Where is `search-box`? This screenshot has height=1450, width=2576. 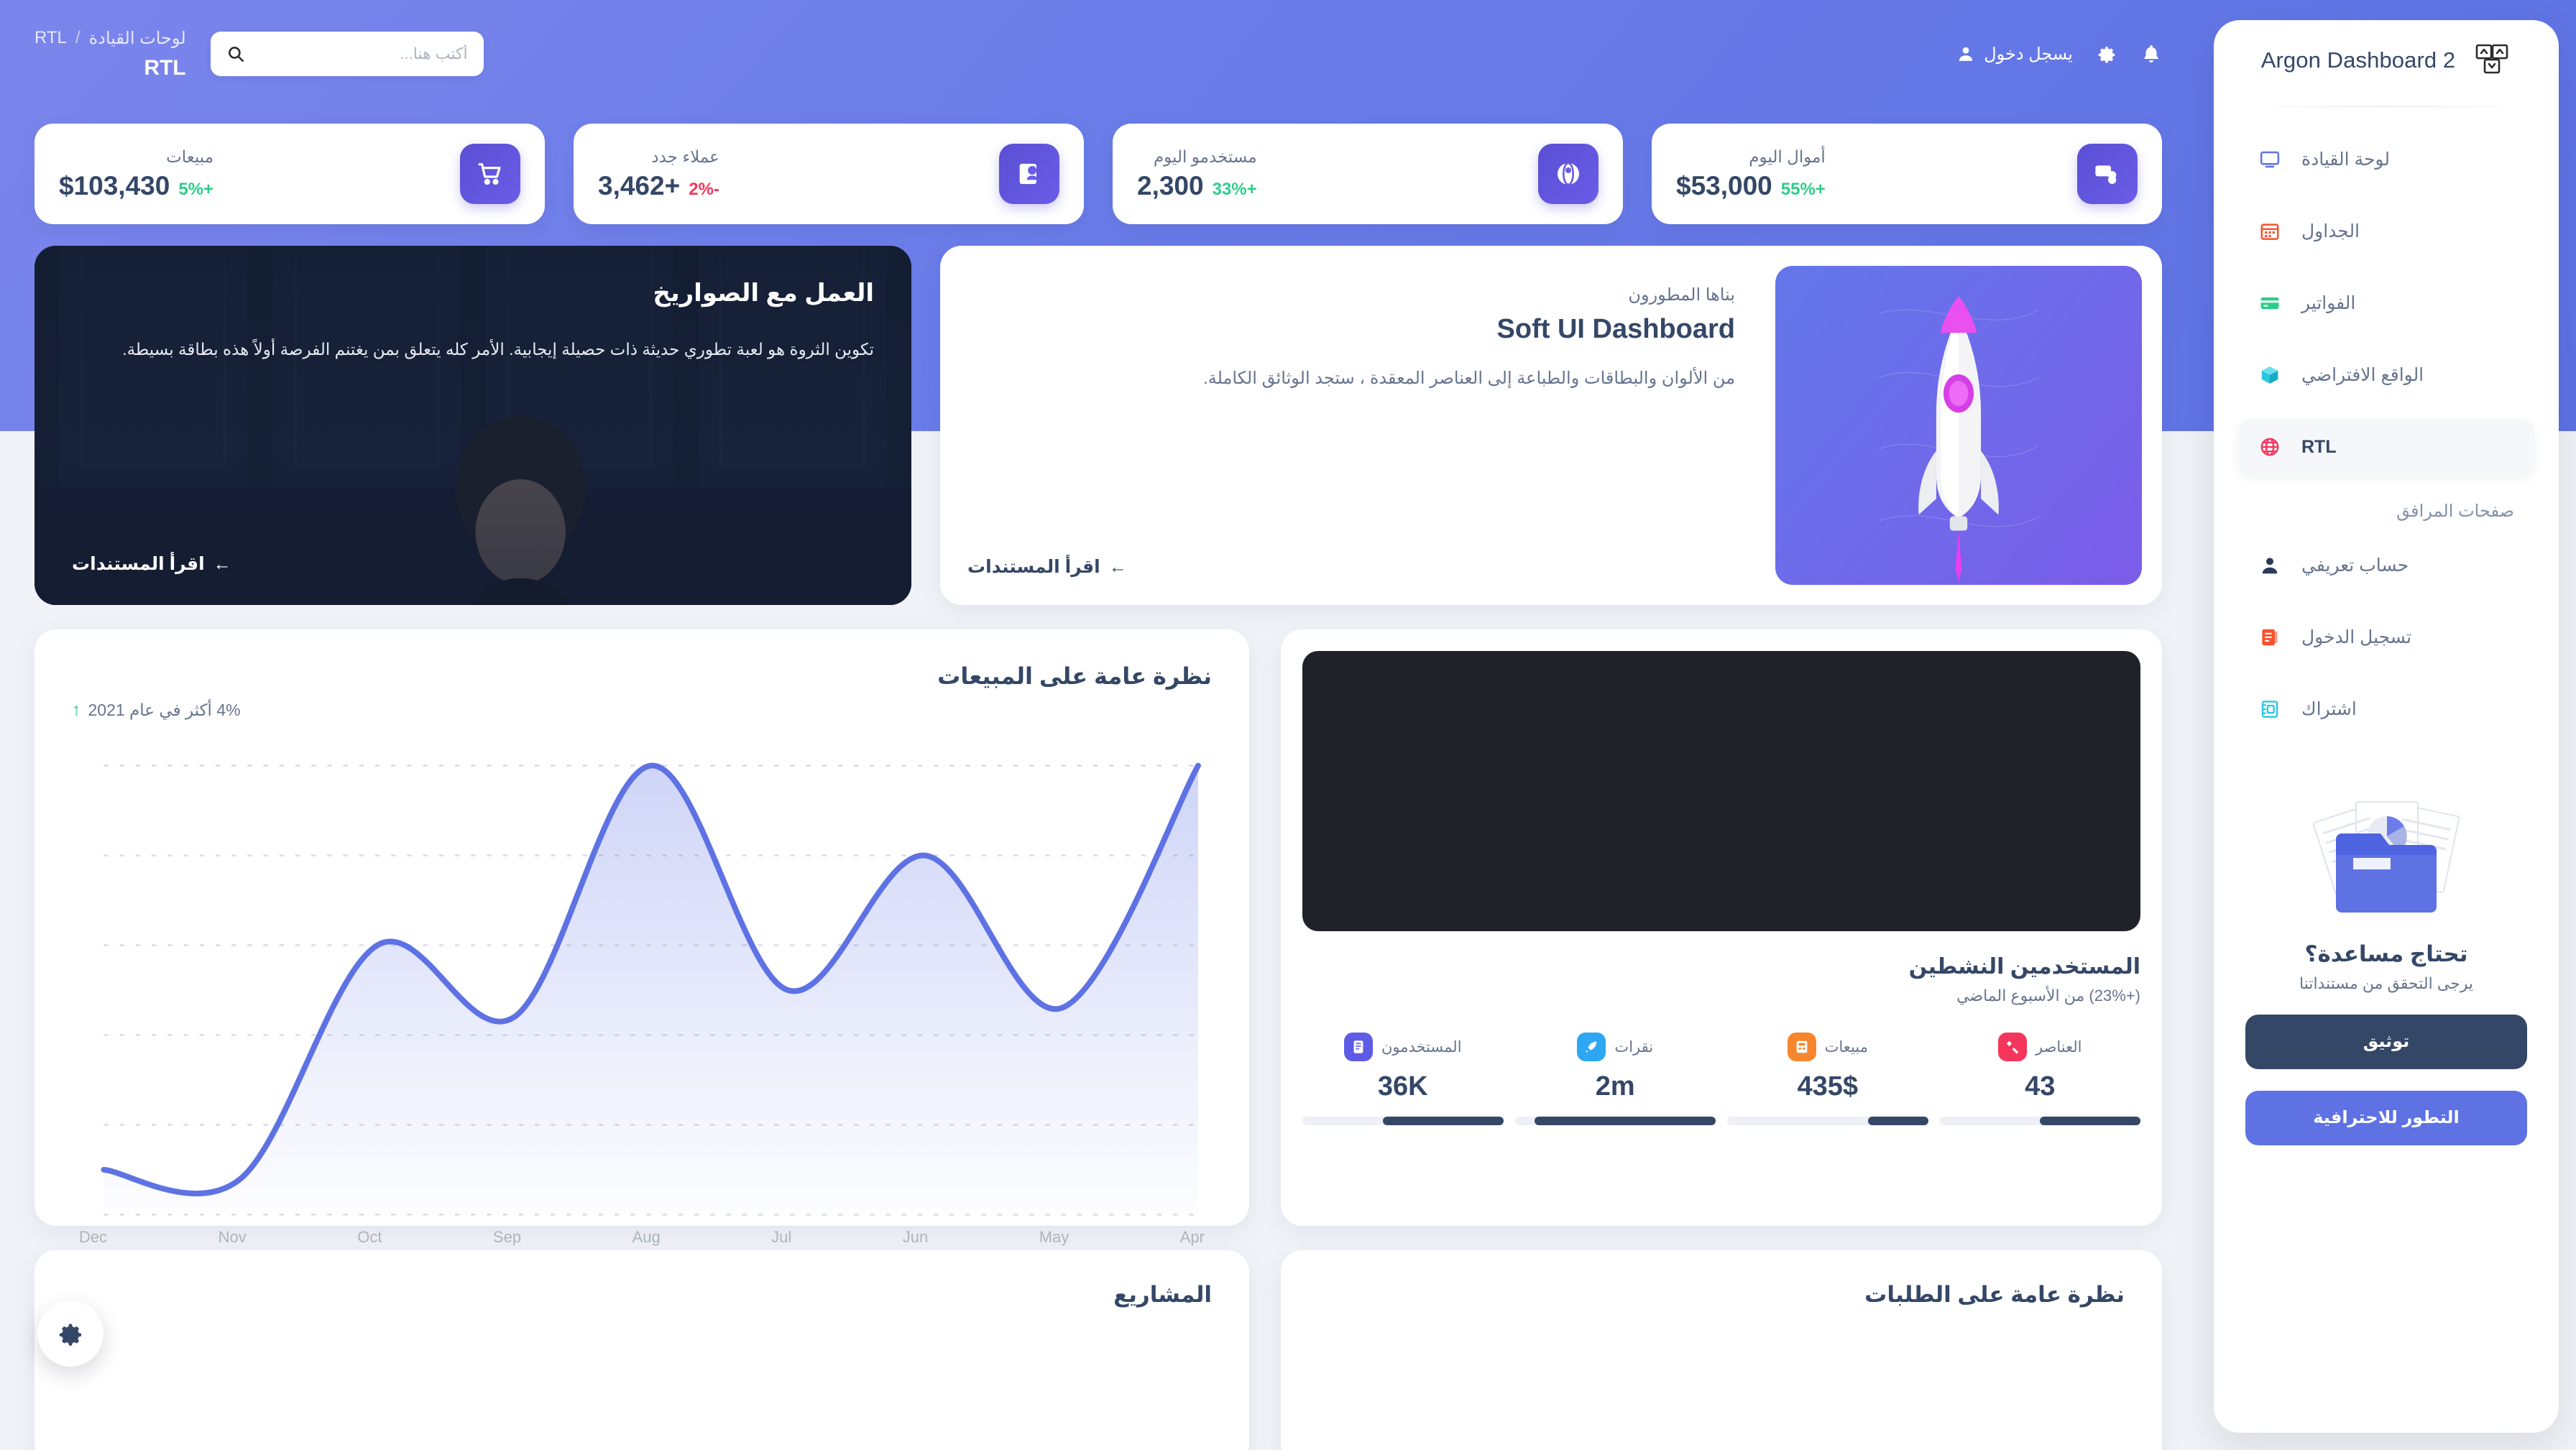
search-box is located at coordinates (347, 54).